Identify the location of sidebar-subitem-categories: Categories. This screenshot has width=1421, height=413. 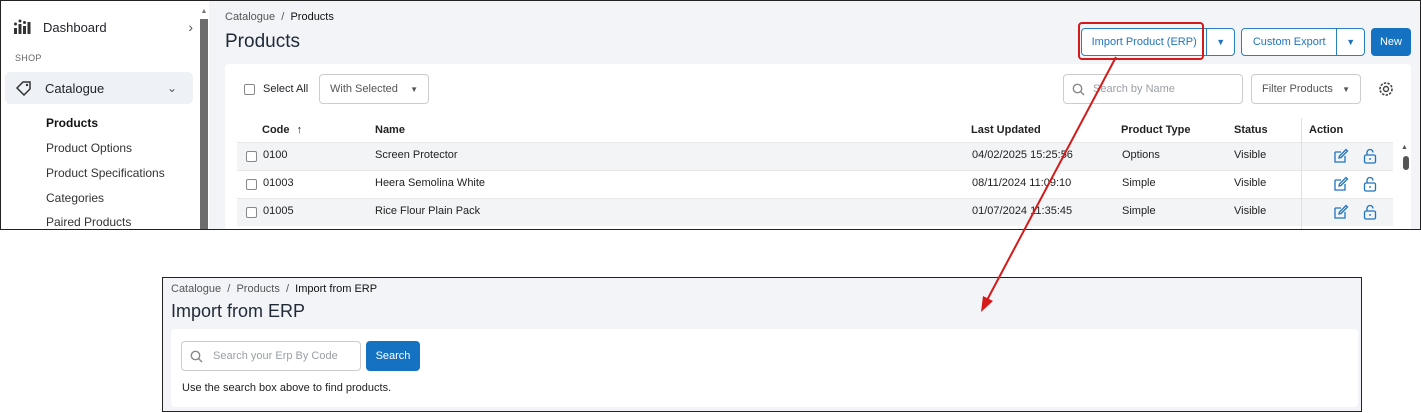
(75, 198).